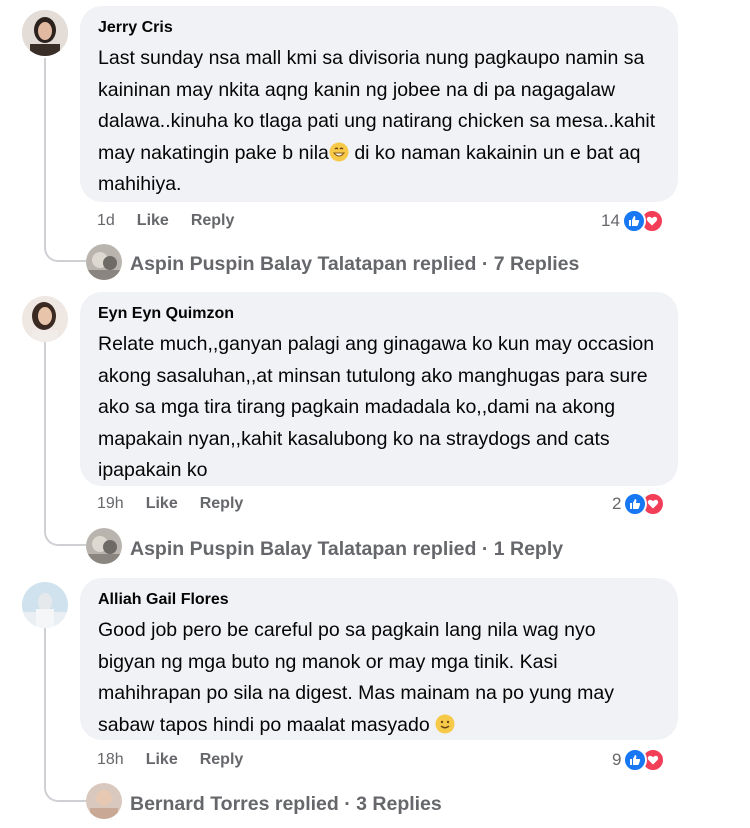 This screenshot has width=750, height=828. What do you see at coordinates (176, 221) in the screenshot?
I see `comment-actions: 1d Like Reply` at bounding box center [176, 221].